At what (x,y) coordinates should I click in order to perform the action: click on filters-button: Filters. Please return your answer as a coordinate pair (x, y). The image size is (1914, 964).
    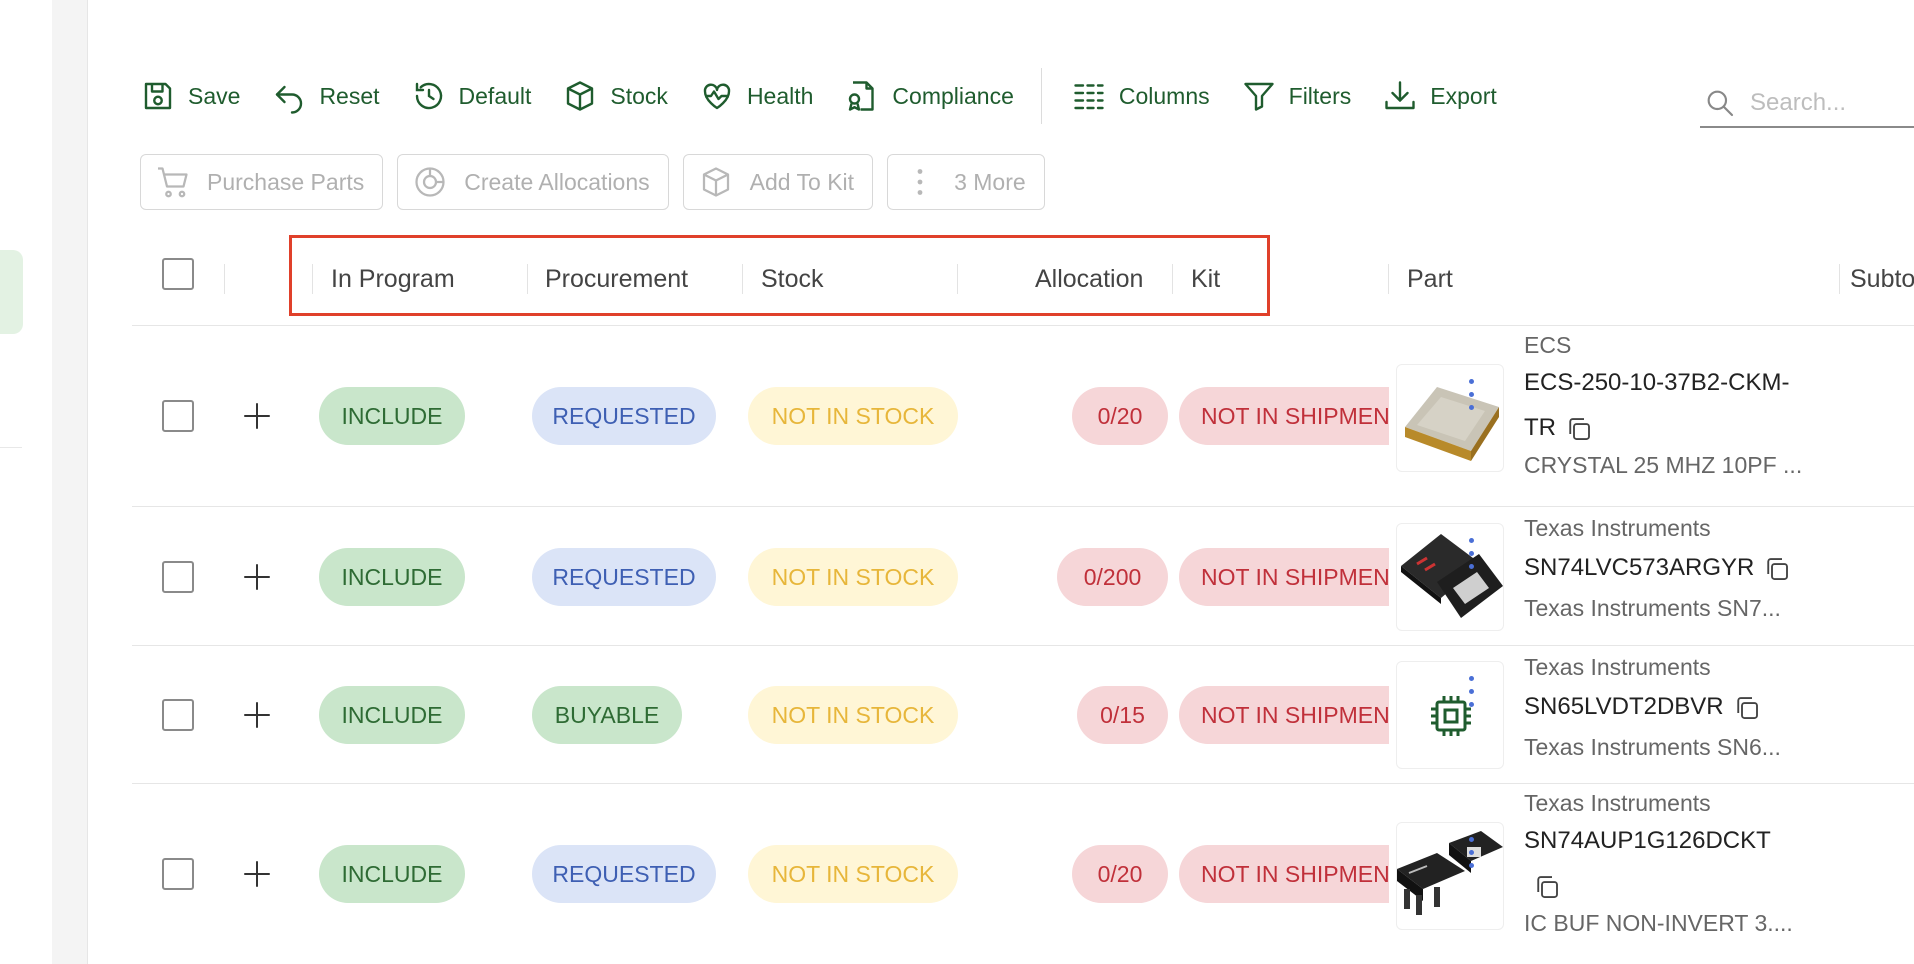
    Looking at the image, I should click on (1296, 96).